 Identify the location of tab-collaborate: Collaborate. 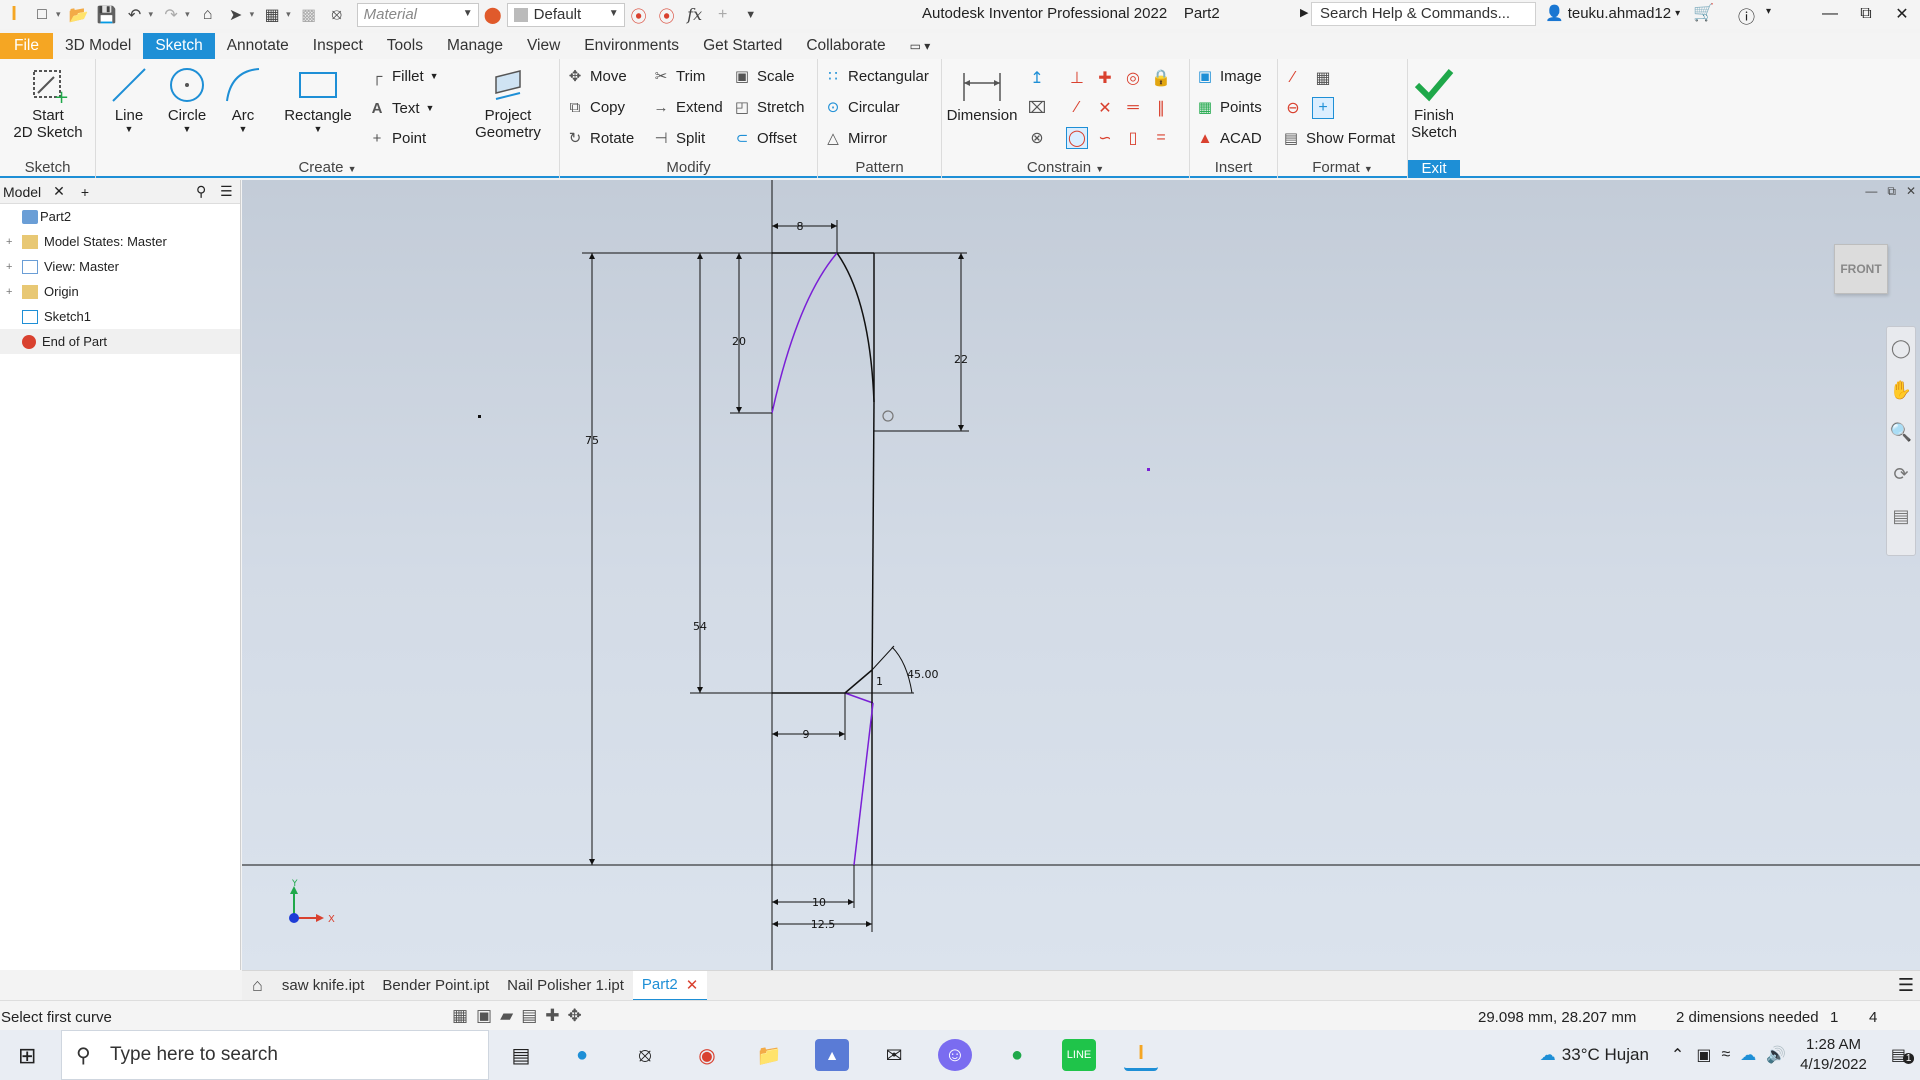
(845, 46).